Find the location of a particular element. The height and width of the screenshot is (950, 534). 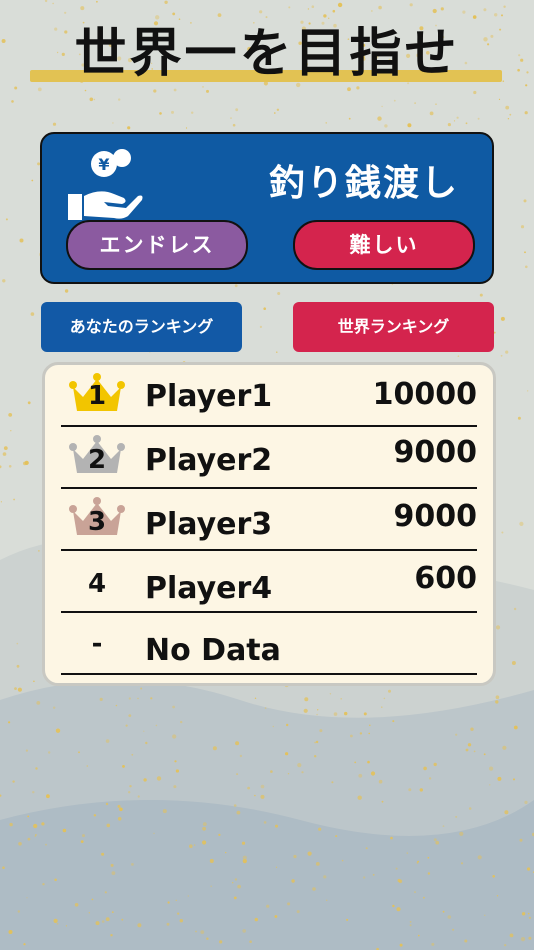

rank-cell: 2 is located at coordinates (97, 457).